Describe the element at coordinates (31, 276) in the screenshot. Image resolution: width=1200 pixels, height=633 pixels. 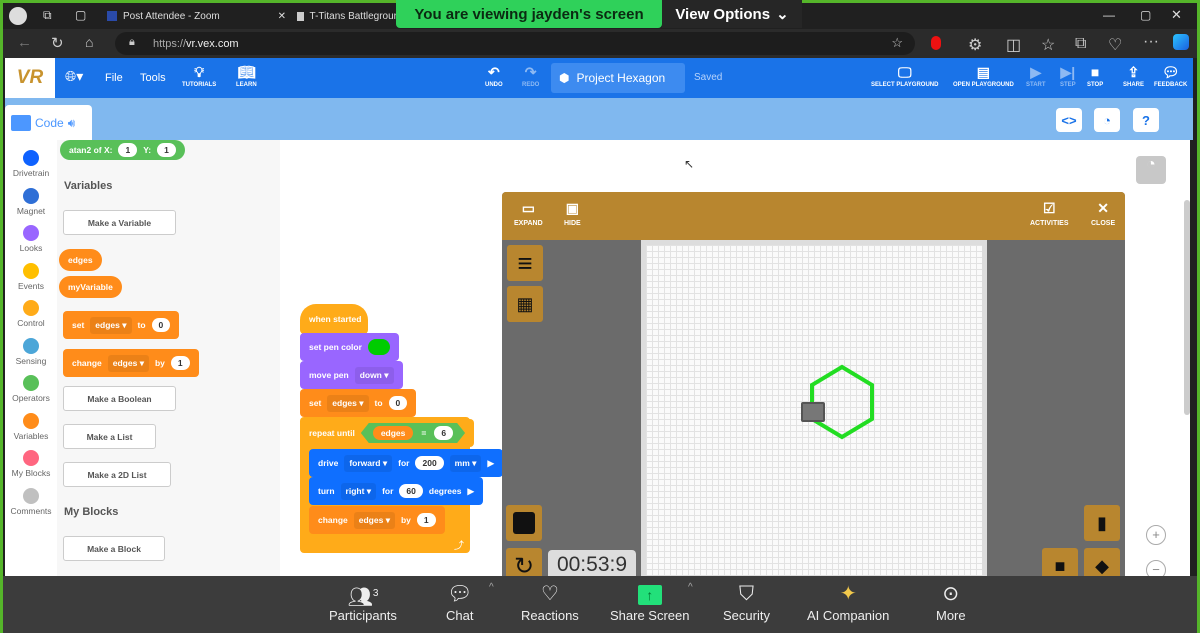
I see `category-events: Events` at that location.